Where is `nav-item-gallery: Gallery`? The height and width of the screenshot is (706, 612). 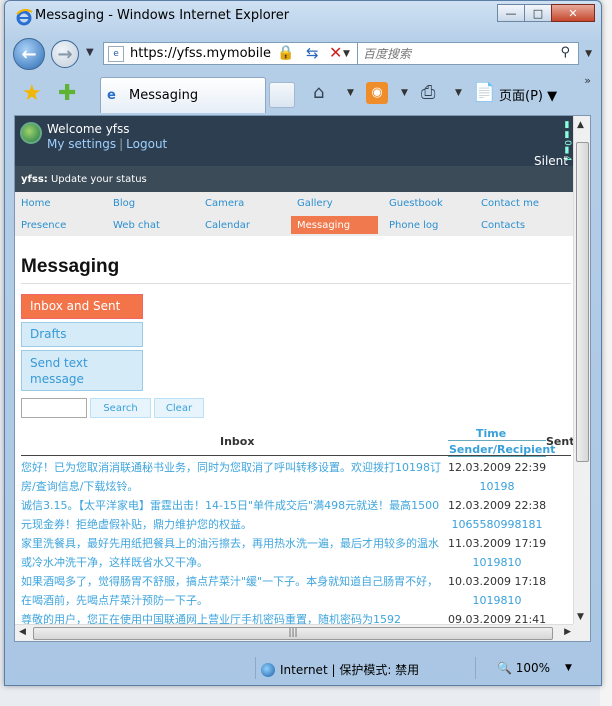
nav-item-gallery: Gallery is located at coordinates (334, 203).